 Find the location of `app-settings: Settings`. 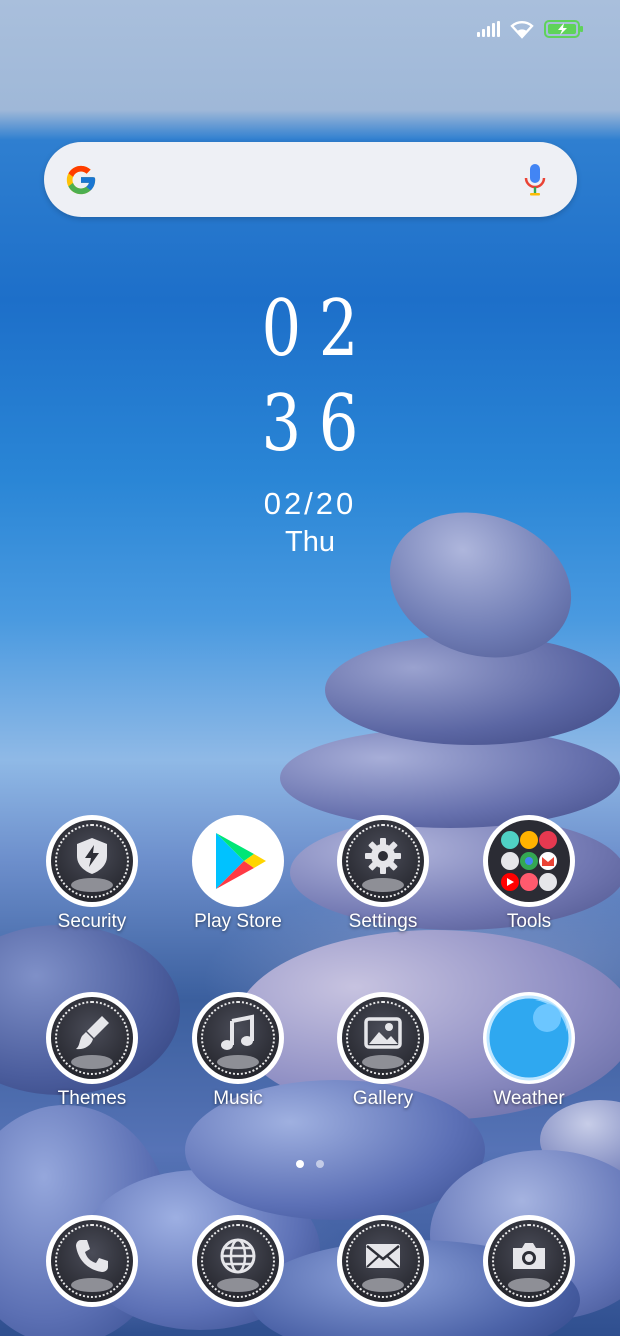

app-settings: Settings is located at coordinates (383, 874).